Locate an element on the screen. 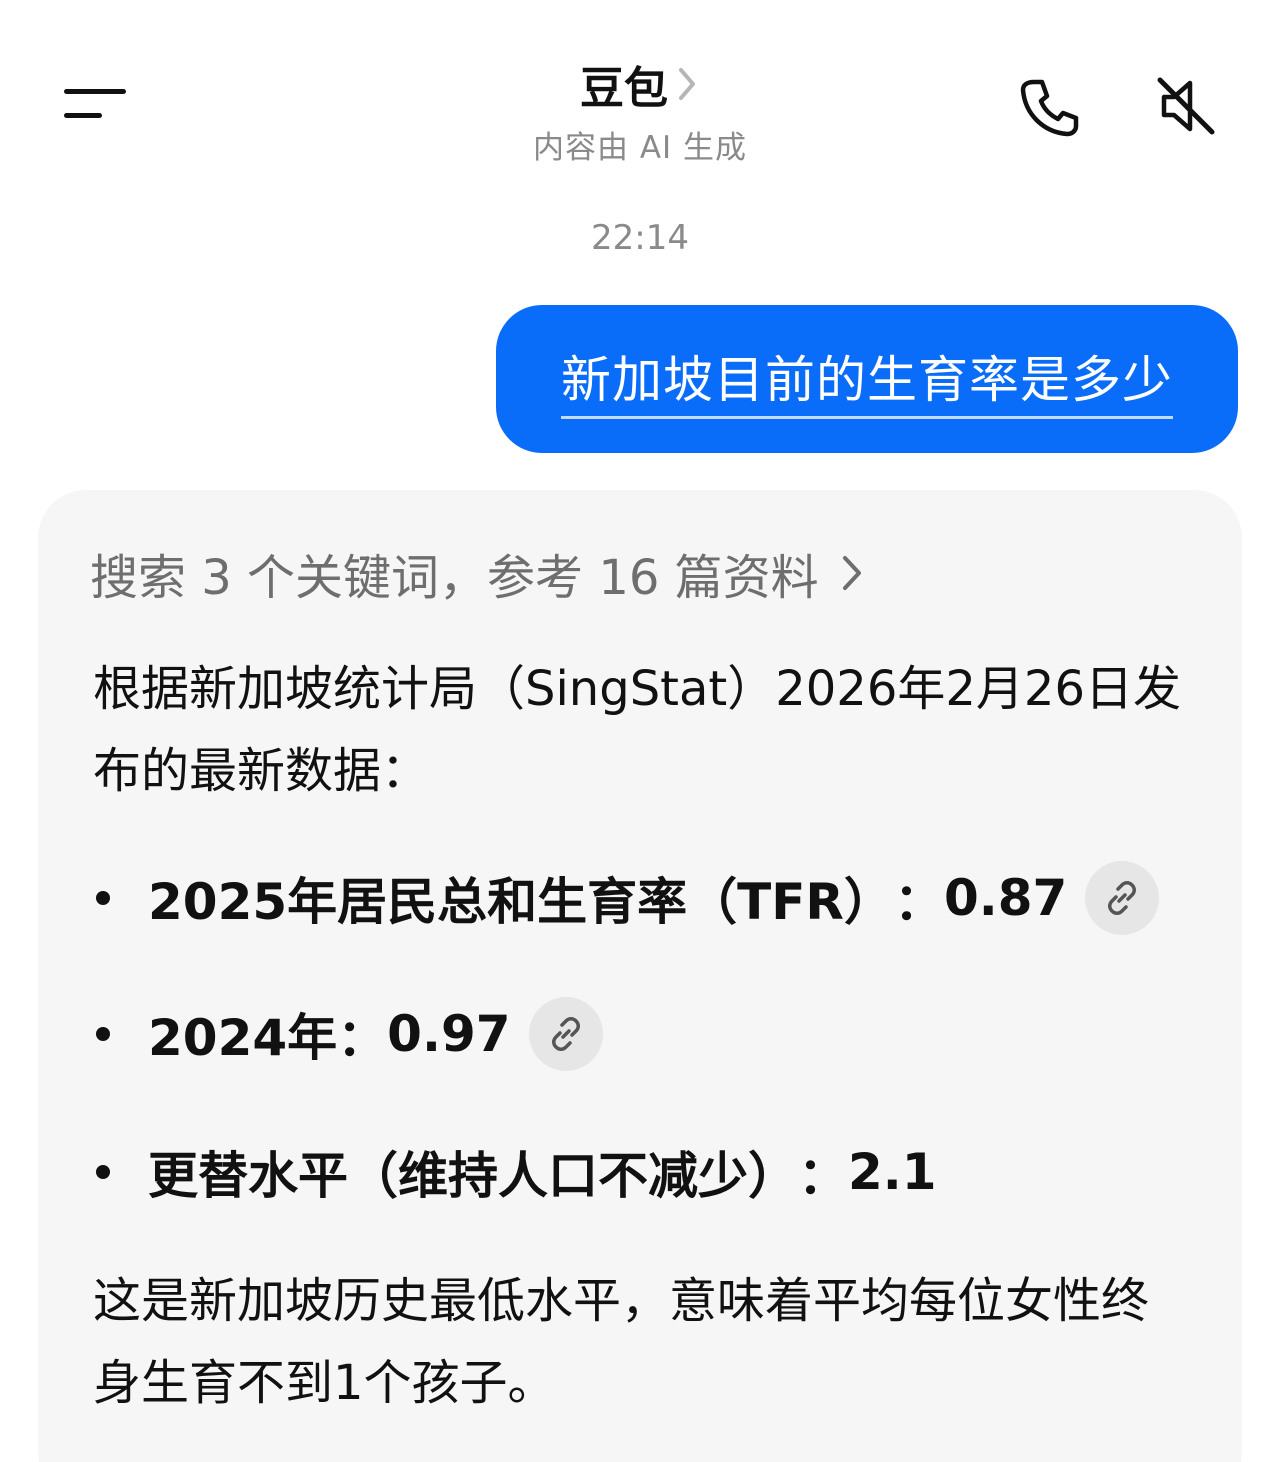  search-sources-button: 搜索 3 个关键词，参考 16 篇资料 is located at coordinates (477, 573).